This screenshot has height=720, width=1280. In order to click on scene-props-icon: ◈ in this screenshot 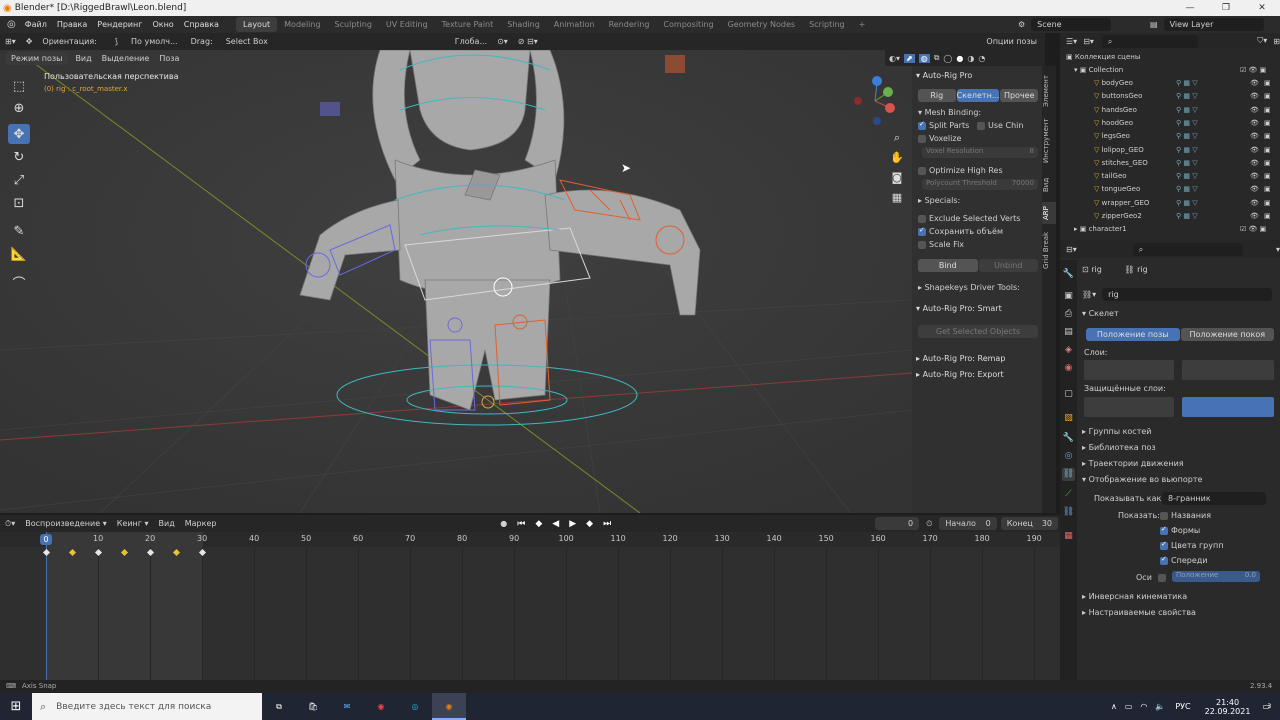, I will do `click(1068, 350)`.